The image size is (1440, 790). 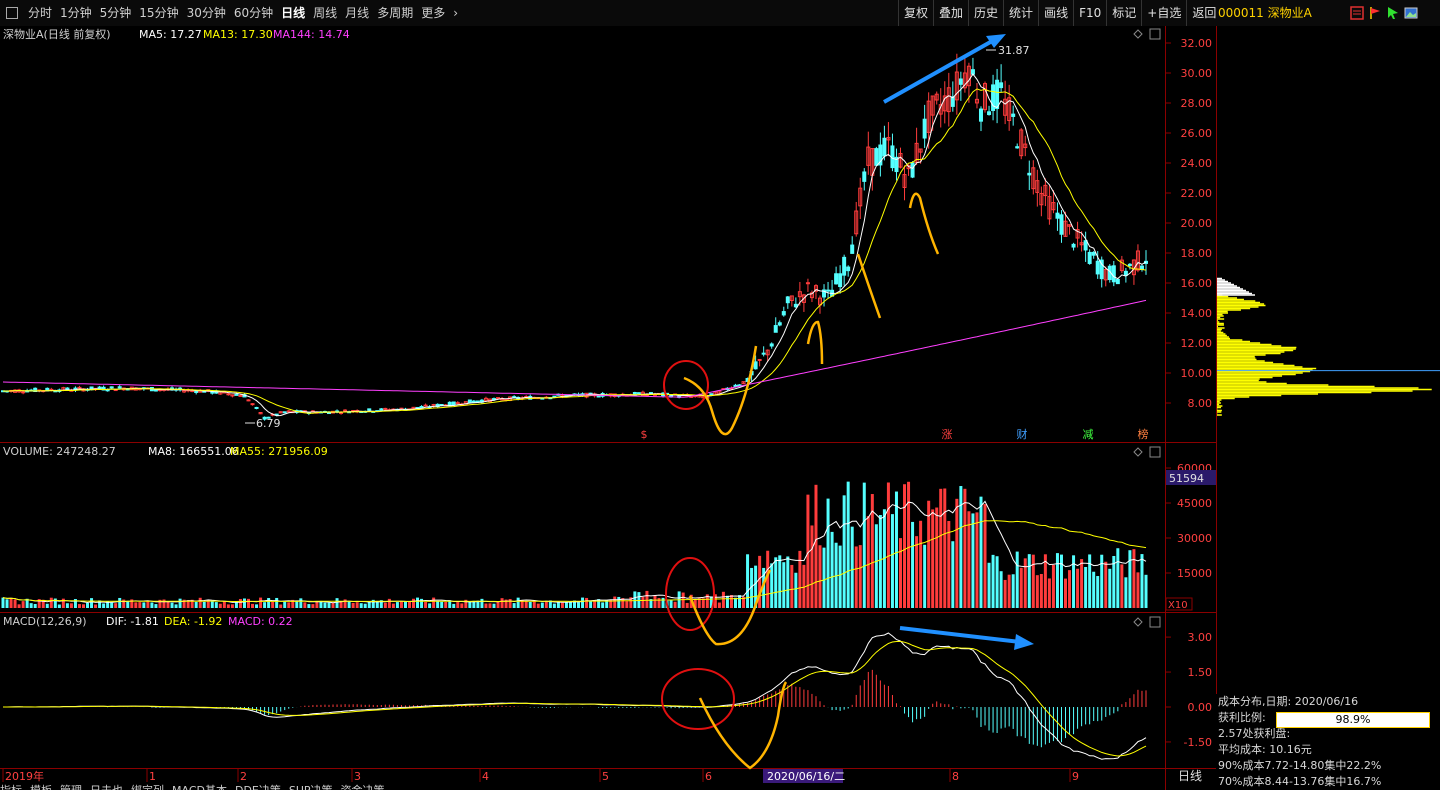 I want to click on bottom-tab: 日夫也, so click(x=106, y=787).